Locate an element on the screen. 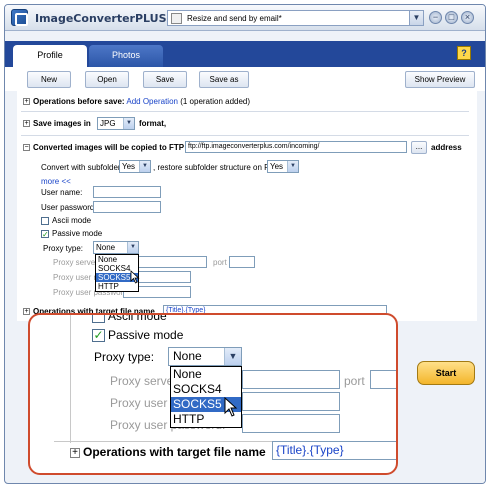  zoom-passive-mode-checkbox: ✓ is located at coordinates (98, 336).